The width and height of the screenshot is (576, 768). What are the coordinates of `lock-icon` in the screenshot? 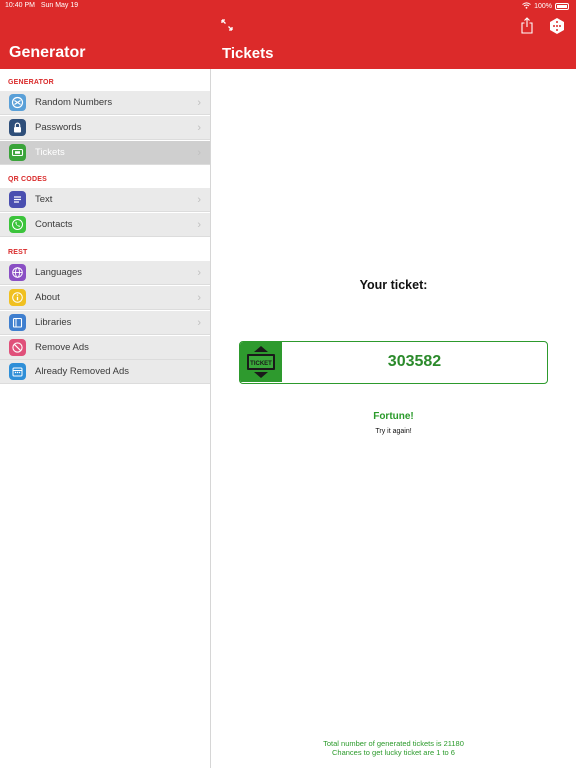 It's located at (17, 127).